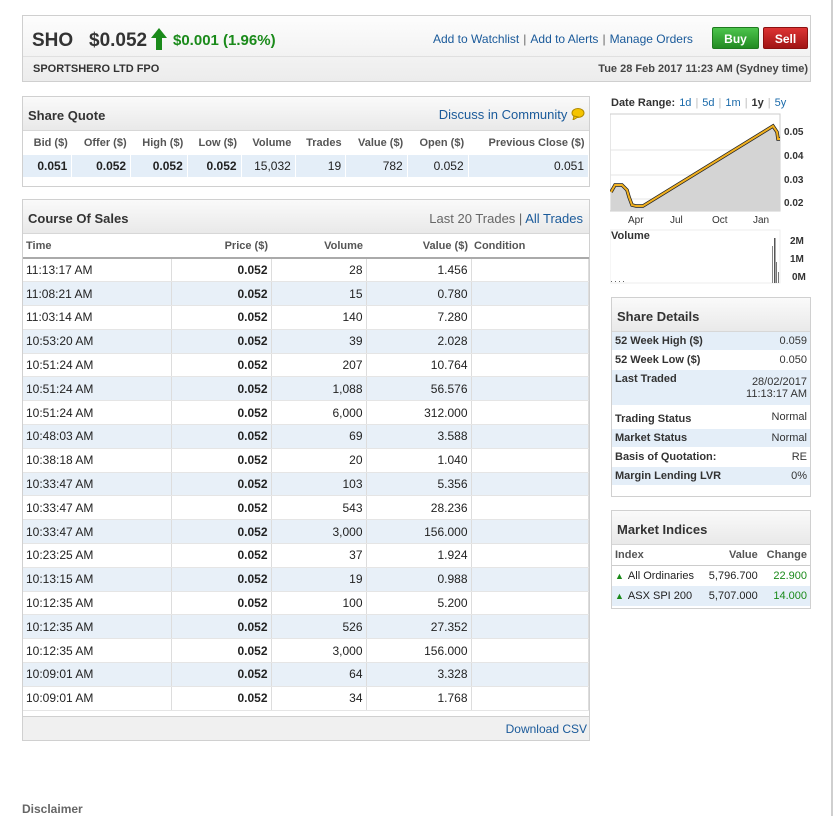 This screenshot has width=833, height=816. Describe the element at coordinates (554, 218) in the screenshot. I see `all-trades-link: All Trades` at that location.